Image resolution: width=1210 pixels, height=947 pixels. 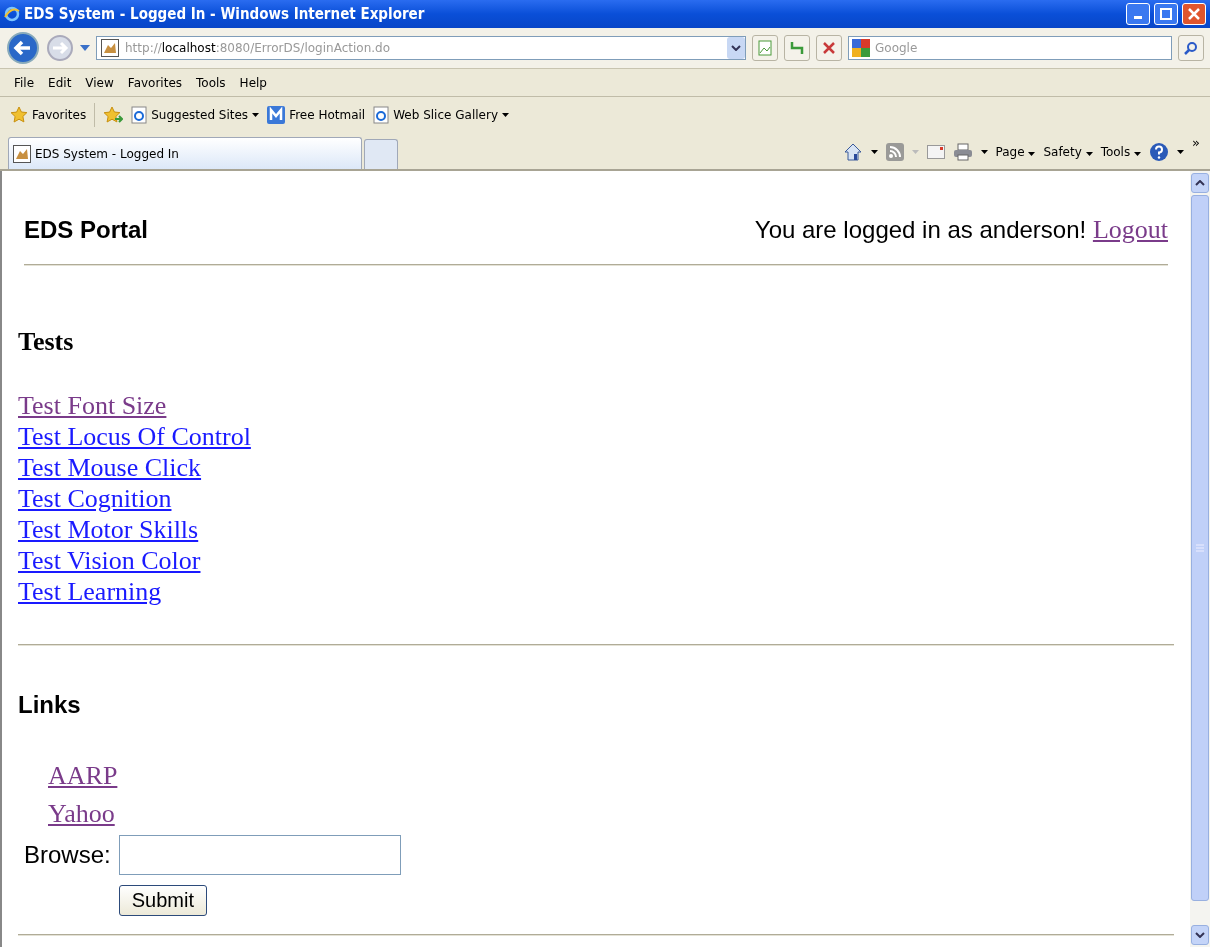 I want to click on home-icon, so click(x=852, y=152).